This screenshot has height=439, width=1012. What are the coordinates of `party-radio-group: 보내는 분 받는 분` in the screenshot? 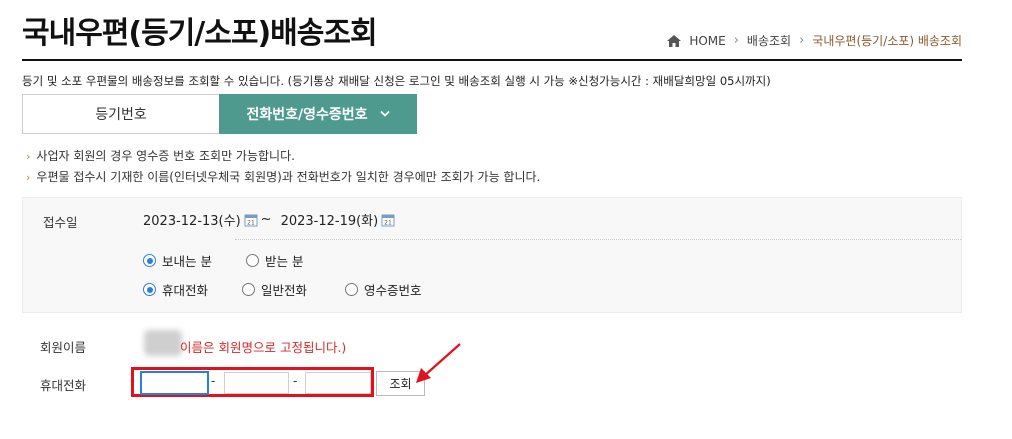 It's located at (223, 260).